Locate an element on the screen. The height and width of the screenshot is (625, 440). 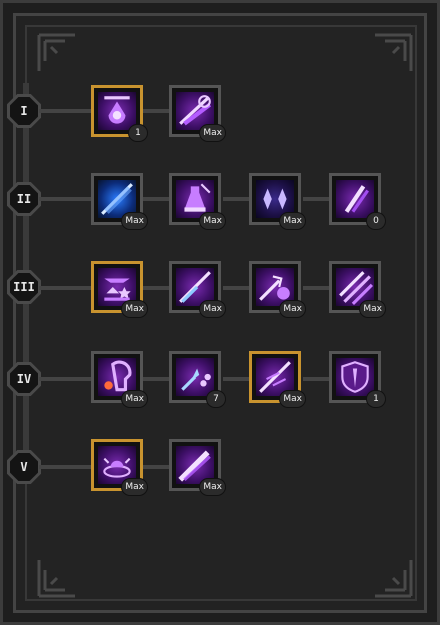
skill-slot-t2-1: Max is located at coordinates (119, 201).